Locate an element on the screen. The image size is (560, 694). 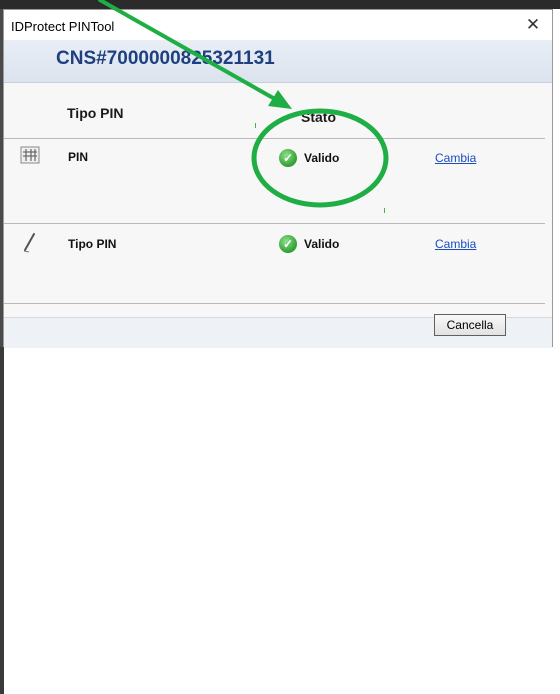
titlebar: IDProtect PINTool ✕ is located at coordinates (278, 25).